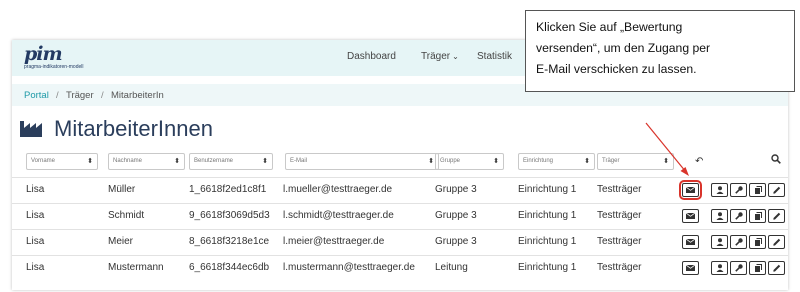 The height and width of the screenshot is (292, 800). What do you see at coordinates (469, 161) in the screenshot?
I see `filter-gruppe: Gruppe ⬍` at bounding box center [469, 161].